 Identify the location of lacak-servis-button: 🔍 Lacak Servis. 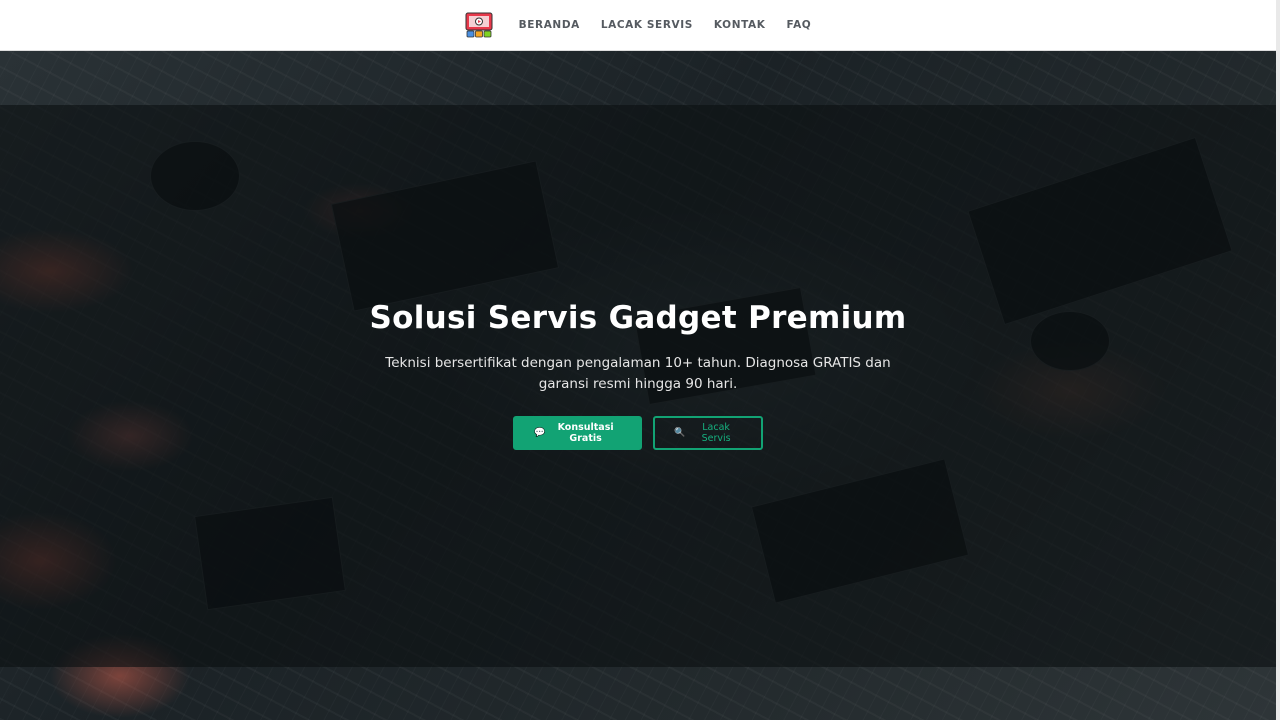
(708, 433).